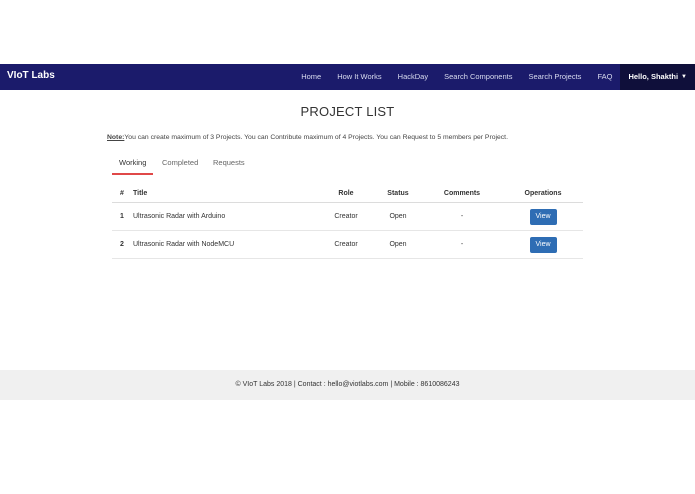 The height and width of the screenshot is (494, 695). Describe the element at coordinates (478, 77) in the screenshot. I see `nav-search-components: Search Components` at that location.